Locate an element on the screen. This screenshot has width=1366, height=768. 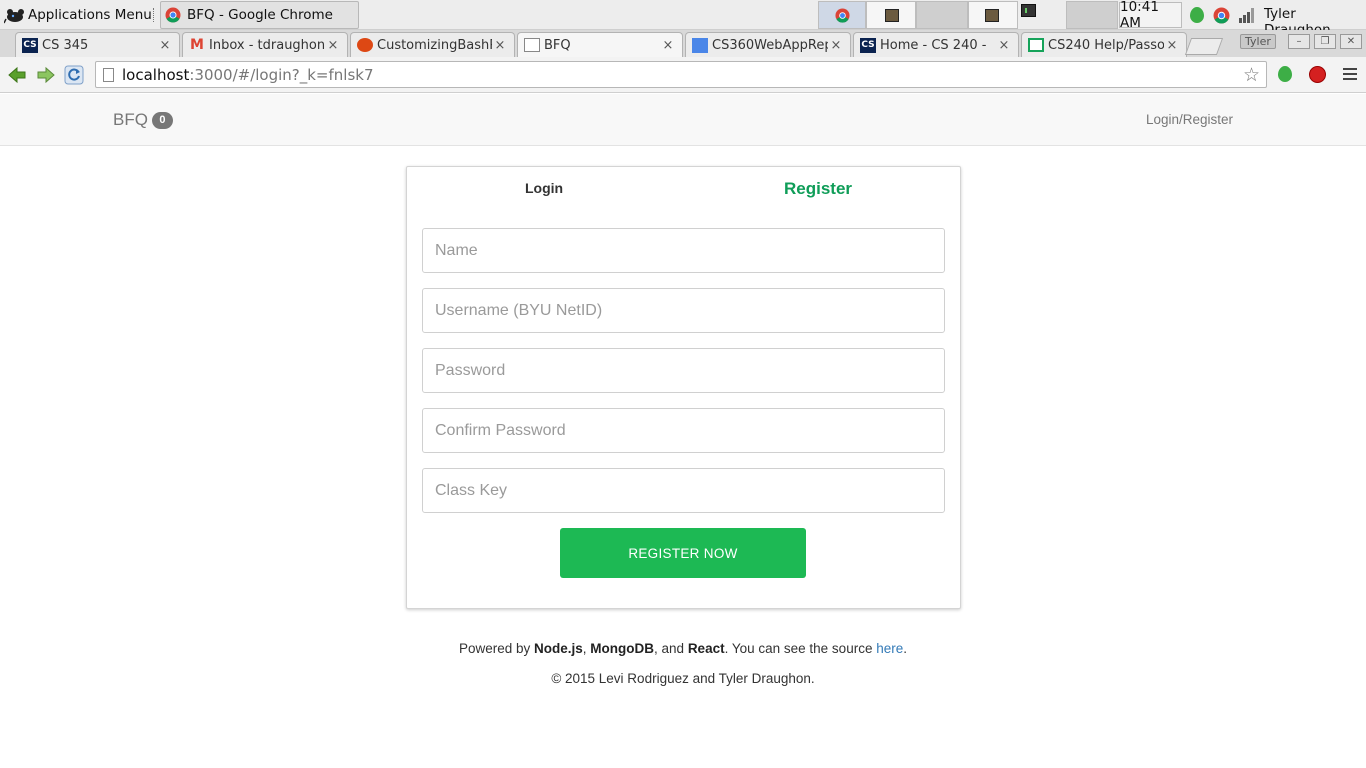
evernote-extension-icon is located at coordinates (1285, 74).